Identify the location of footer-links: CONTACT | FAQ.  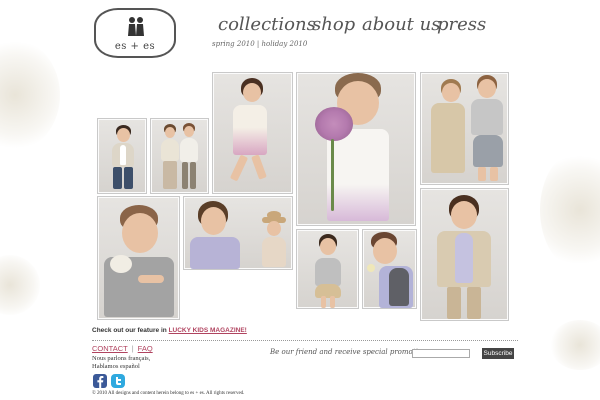
(122, 348).